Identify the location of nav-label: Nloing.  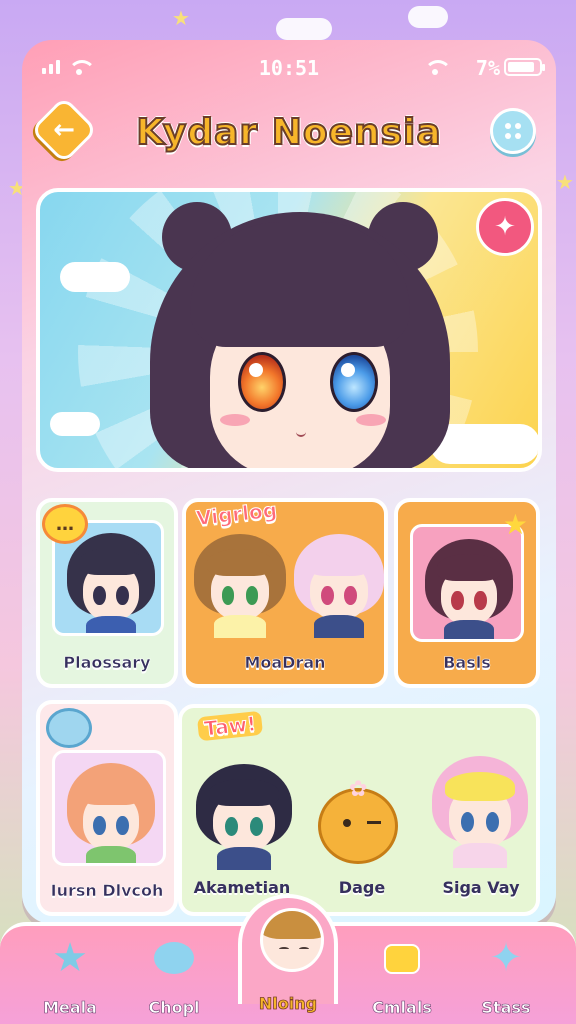
(288, 1004).